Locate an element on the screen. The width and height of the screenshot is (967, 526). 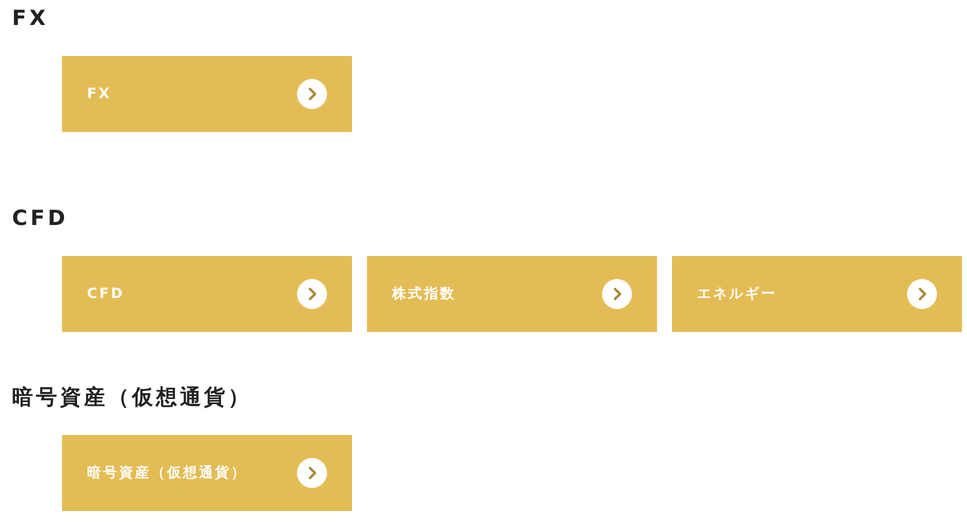
category-link: 株式指数 is located at coordinates (512, 294).